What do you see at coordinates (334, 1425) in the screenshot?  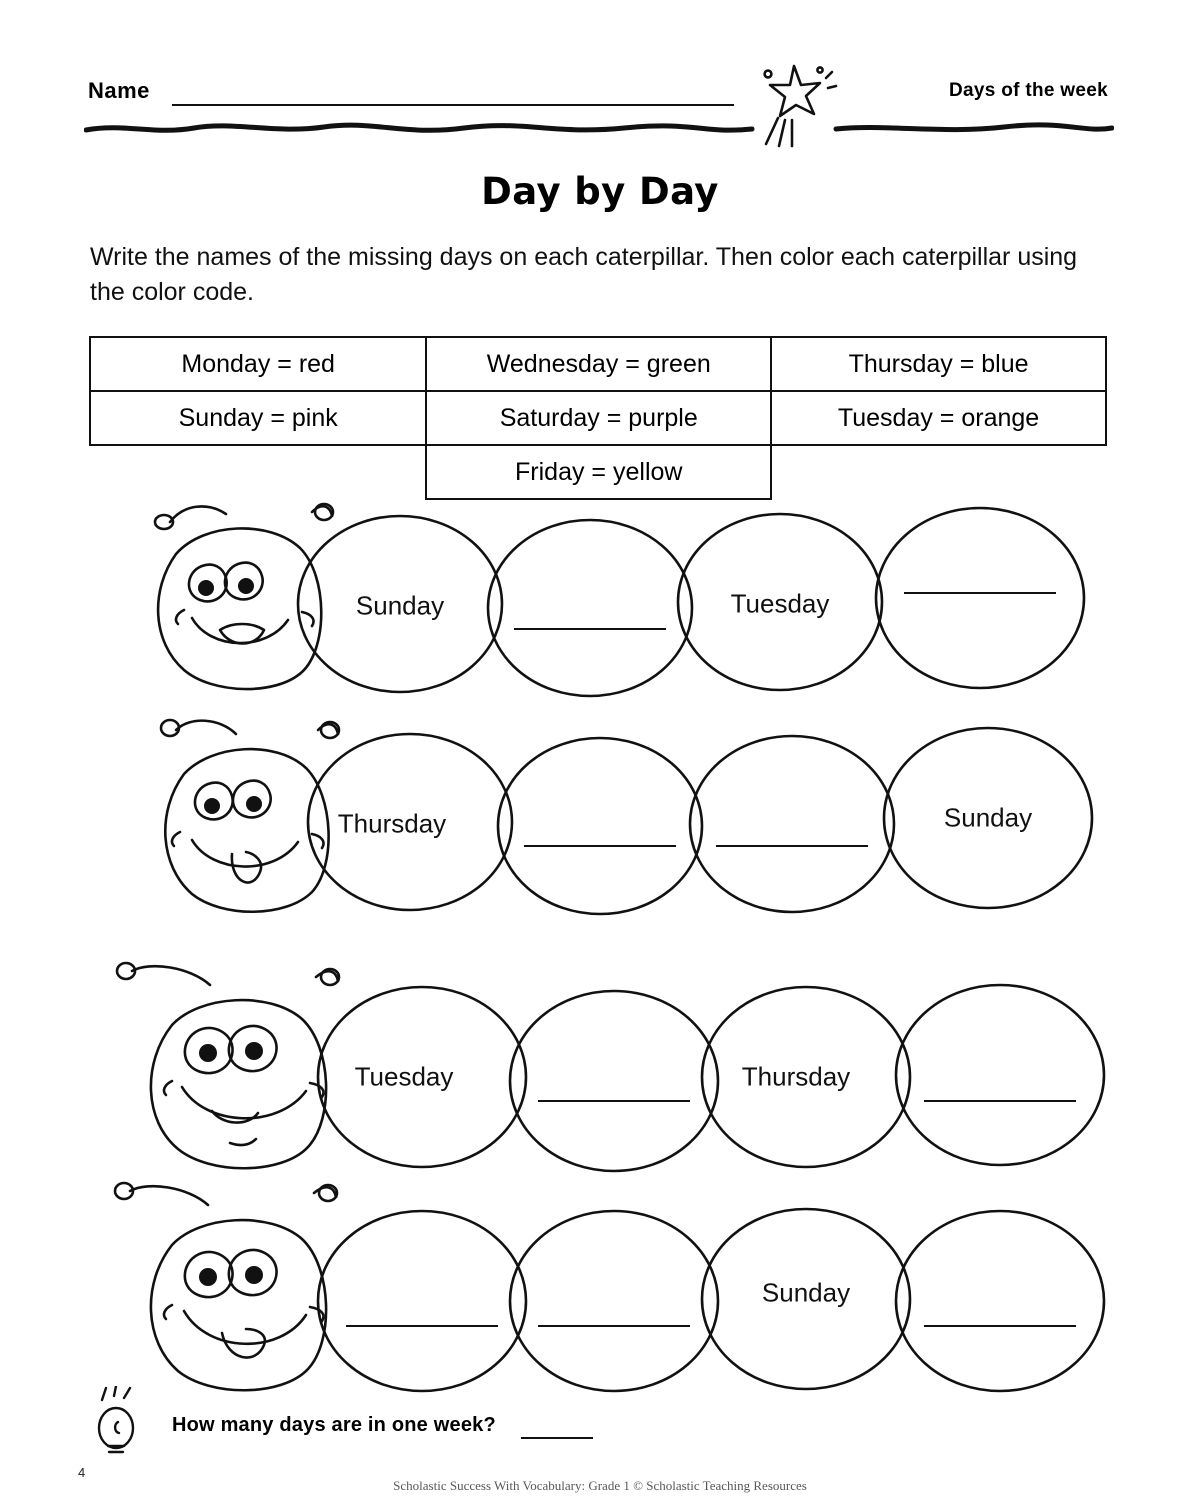 I see `footer-question: How many days are in one week?` at bounding box center [334, 1425].